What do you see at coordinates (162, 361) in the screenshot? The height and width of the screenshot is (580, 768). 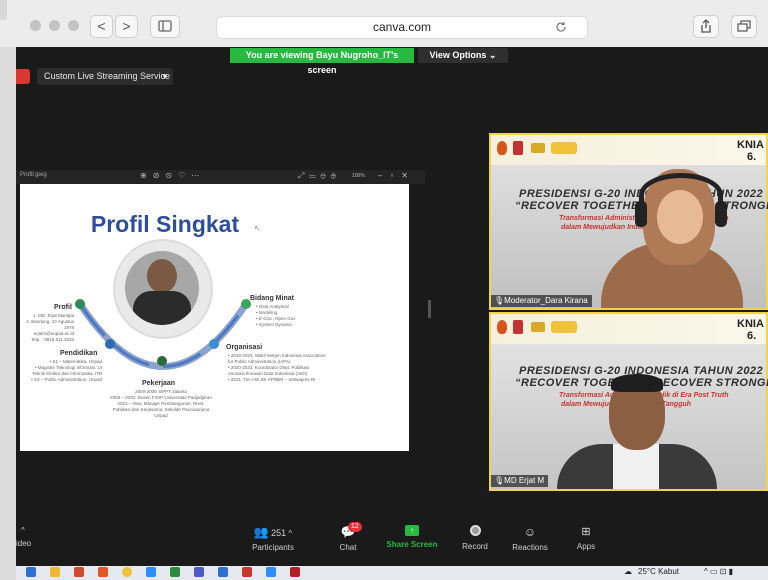 I see `node-pekerjaan` at bounding box center [162, 361].